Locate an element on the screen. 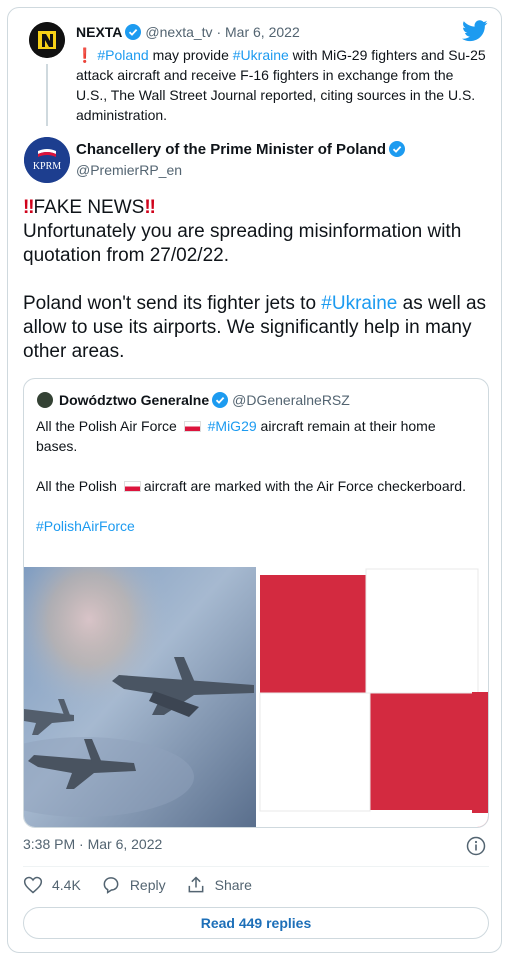 The height and width of the screenshot is (961, 511). reply-button: Reply is located at coordinates (133, 885).